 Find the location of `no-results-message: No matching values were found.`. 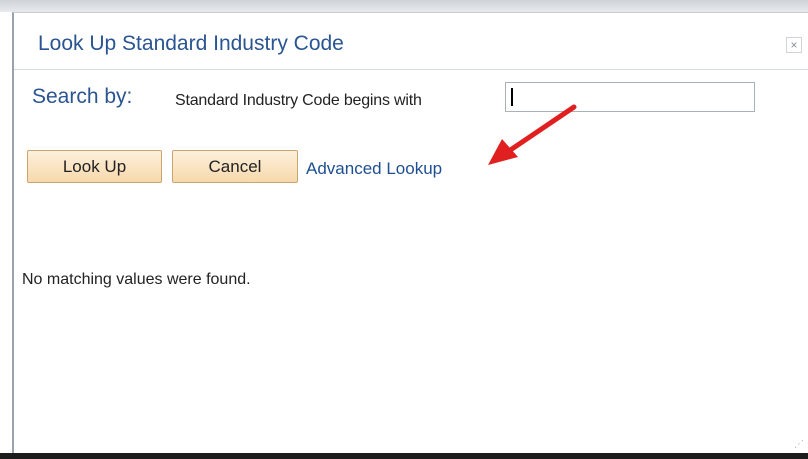

no-results-message: No matching values were found. is located at coordinates (136, 279).